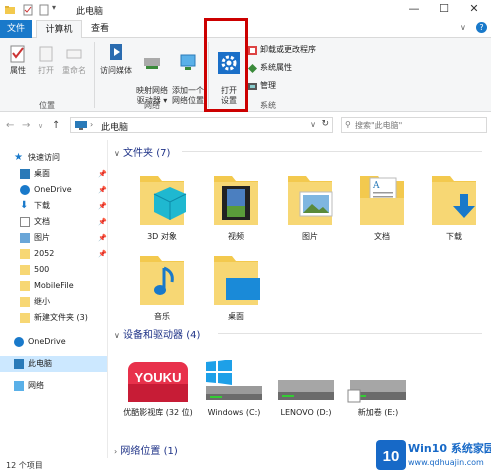  I want to click on desktop-icon, so click(25, 174).